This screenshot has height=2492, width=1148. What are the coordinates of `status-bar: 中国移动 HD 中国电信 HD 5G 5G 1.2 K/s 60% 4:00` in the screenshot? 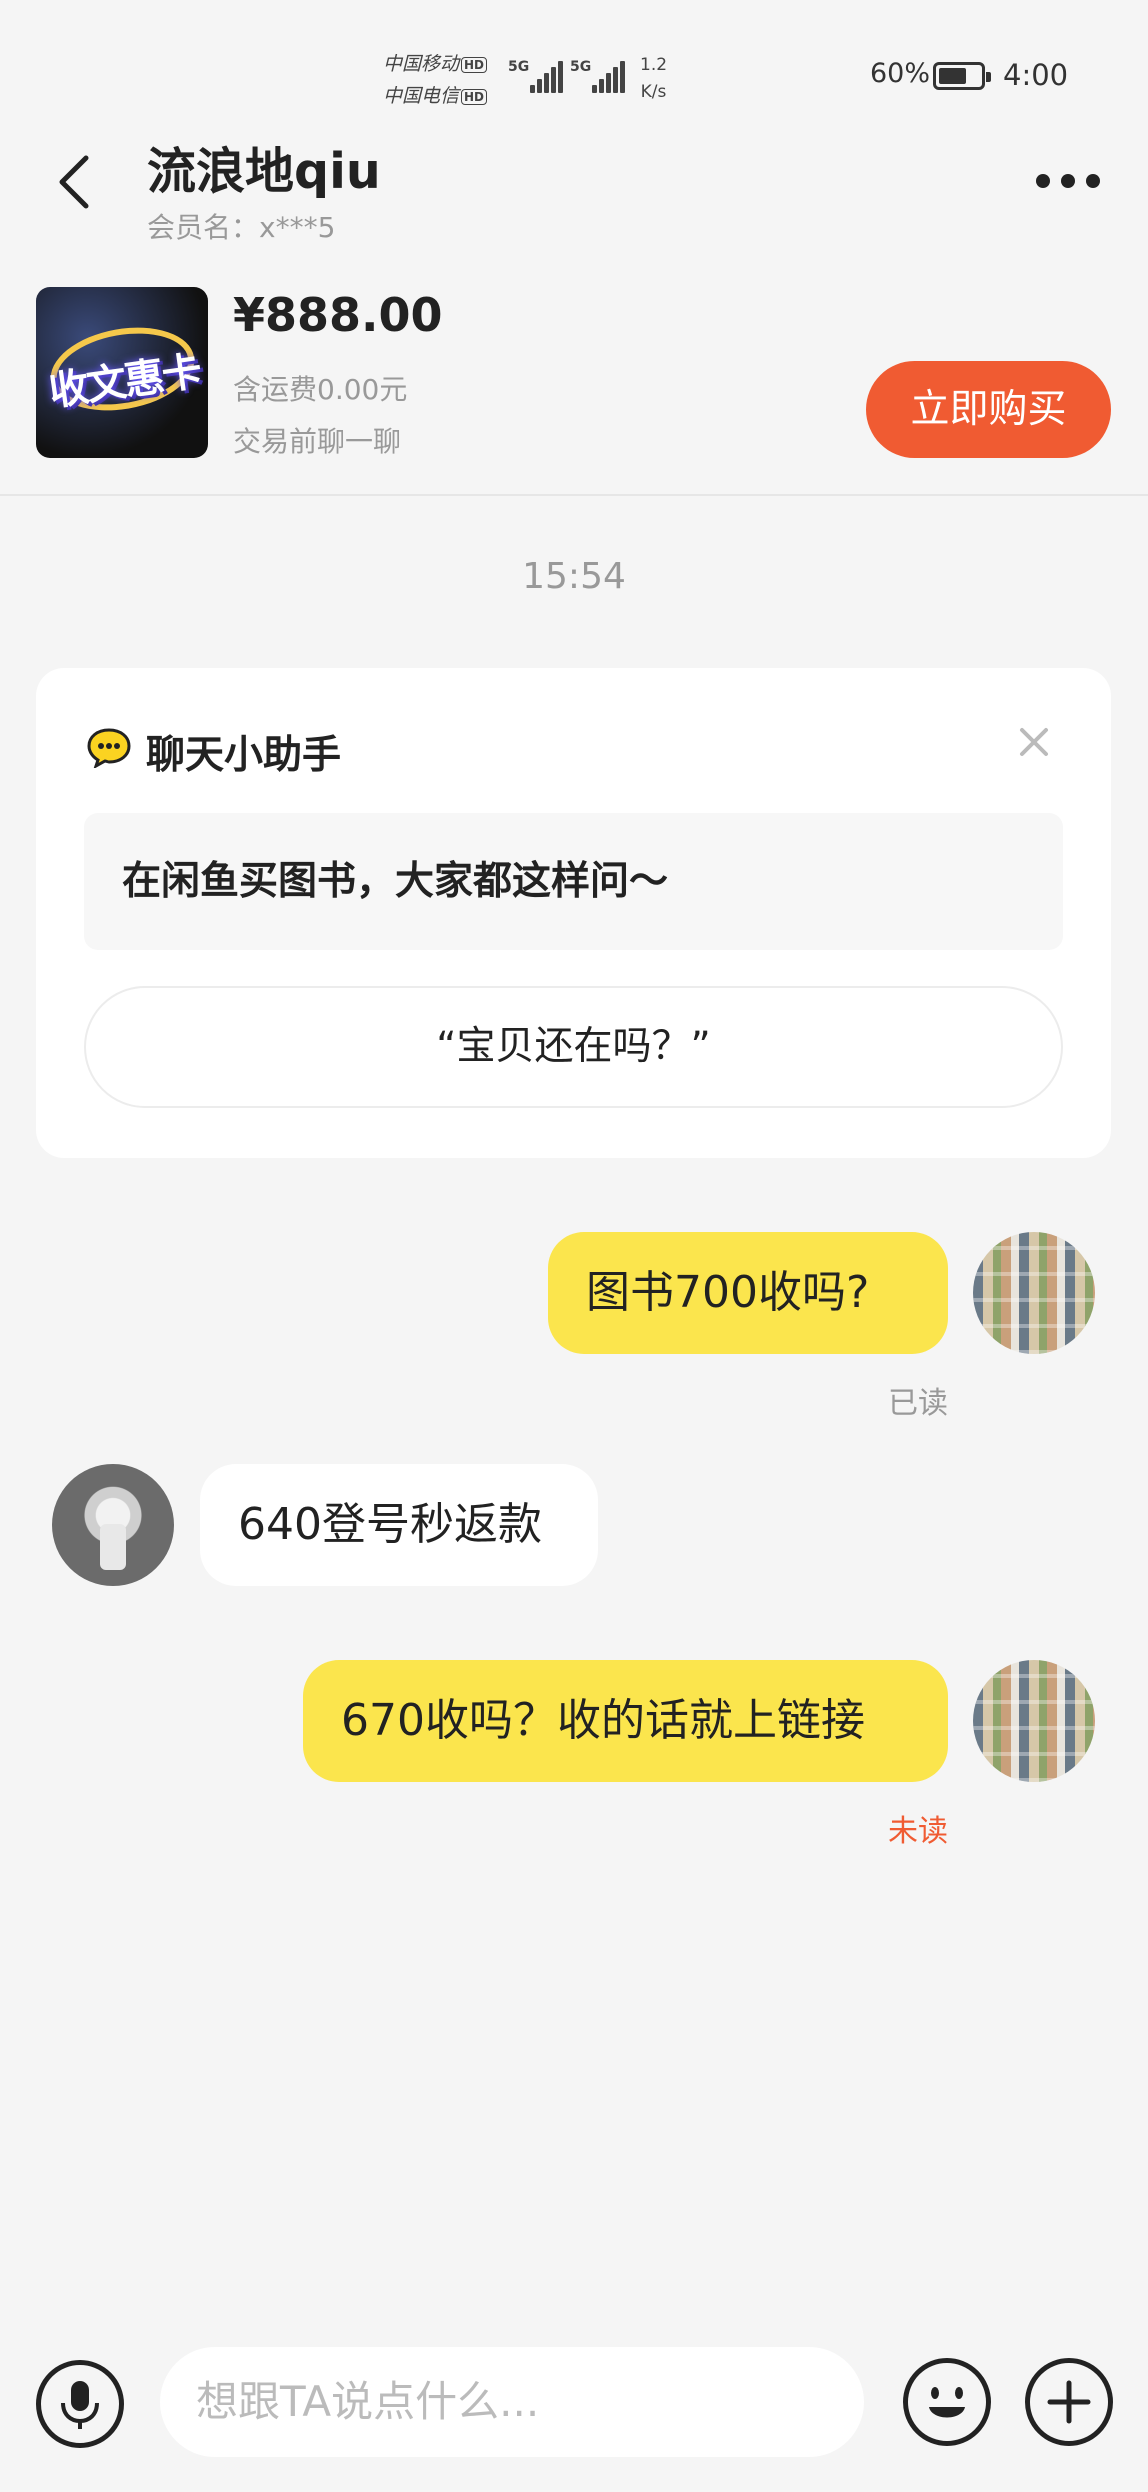 It's located at (574, 75).